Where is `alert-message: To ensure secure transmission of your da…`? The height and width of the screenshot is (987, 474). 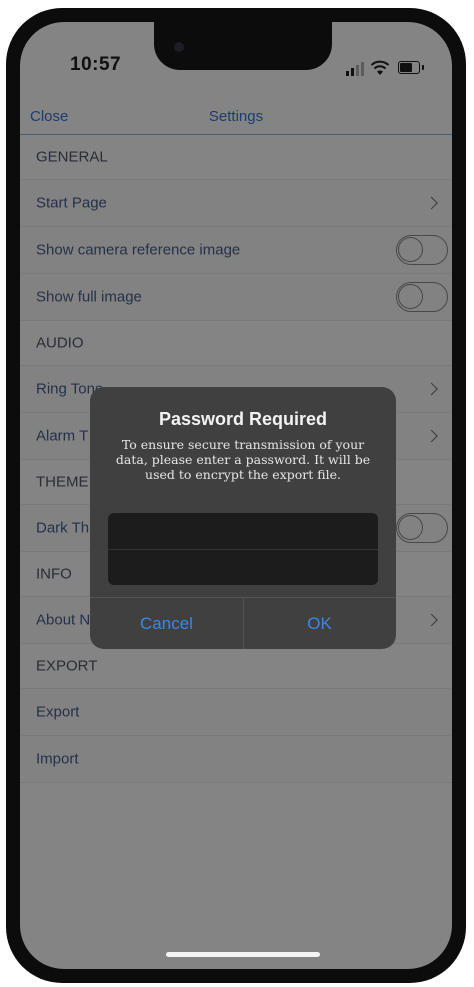
alert-message: To ensure secure transmission of your da… is located at coordinates (243, 459).